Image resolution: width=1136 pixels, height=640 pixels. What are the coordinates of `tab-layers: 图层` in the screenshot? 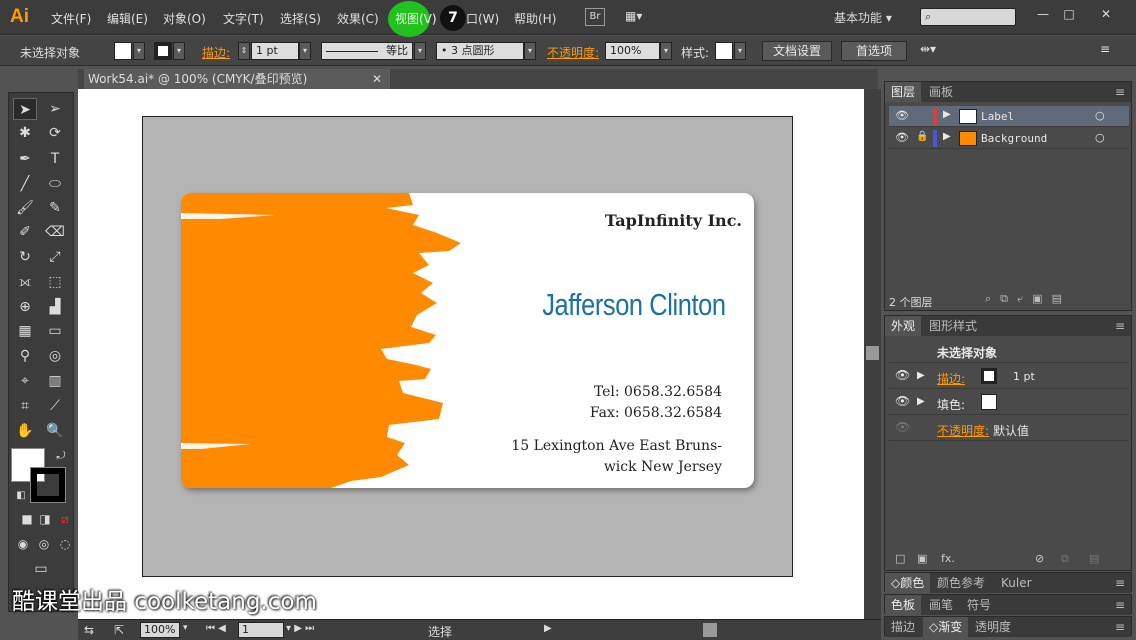 It's located at (903, 92).